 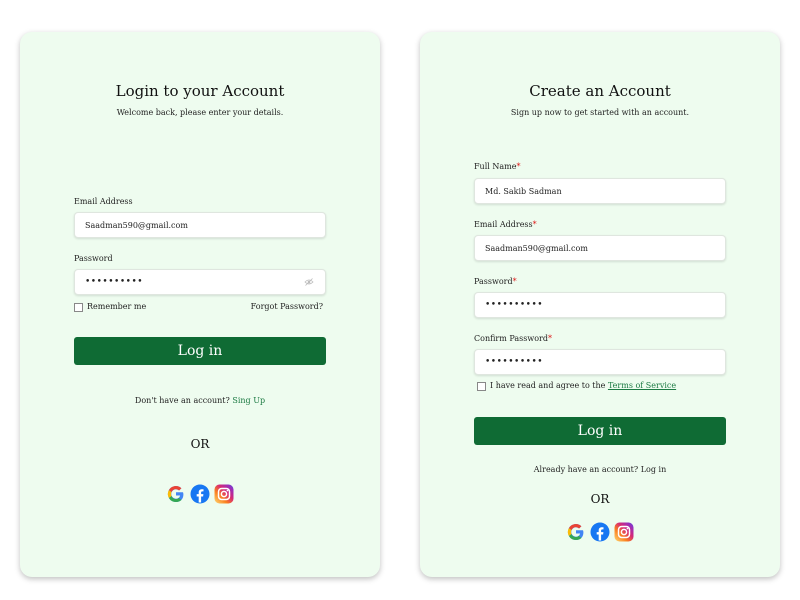 I want to click on login-subtitle: Welcome back, please enter your details., so click(x=200, y=112).